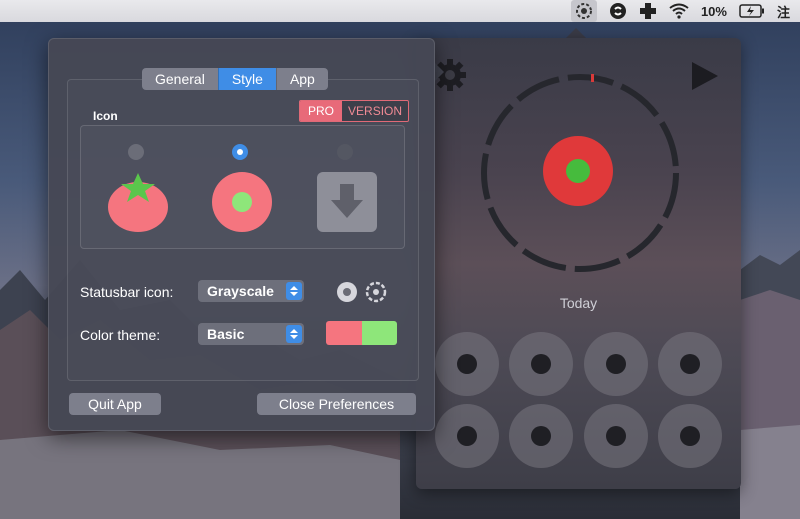 This screenshot has height=519, width=800. I want to click on statusbar-icon-value: Grayscale, so click(240, 291).